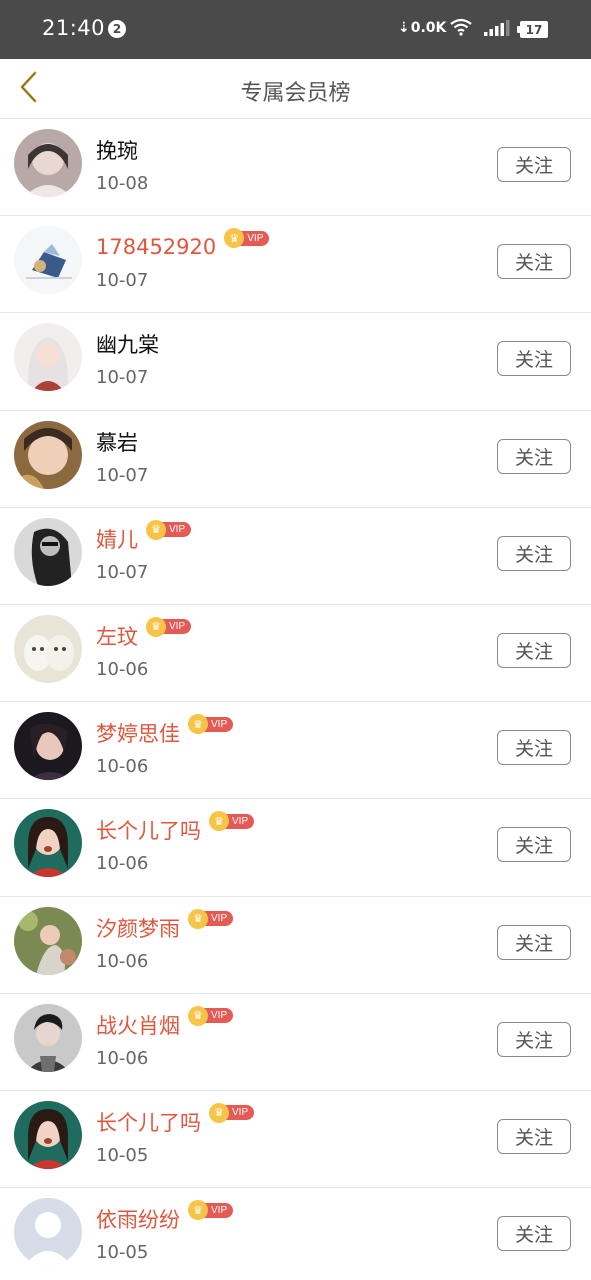  Describe the element at coordinates (295, 459) in the screenshot. I see `member-row: 慕岩 10-07 关注` at that location.